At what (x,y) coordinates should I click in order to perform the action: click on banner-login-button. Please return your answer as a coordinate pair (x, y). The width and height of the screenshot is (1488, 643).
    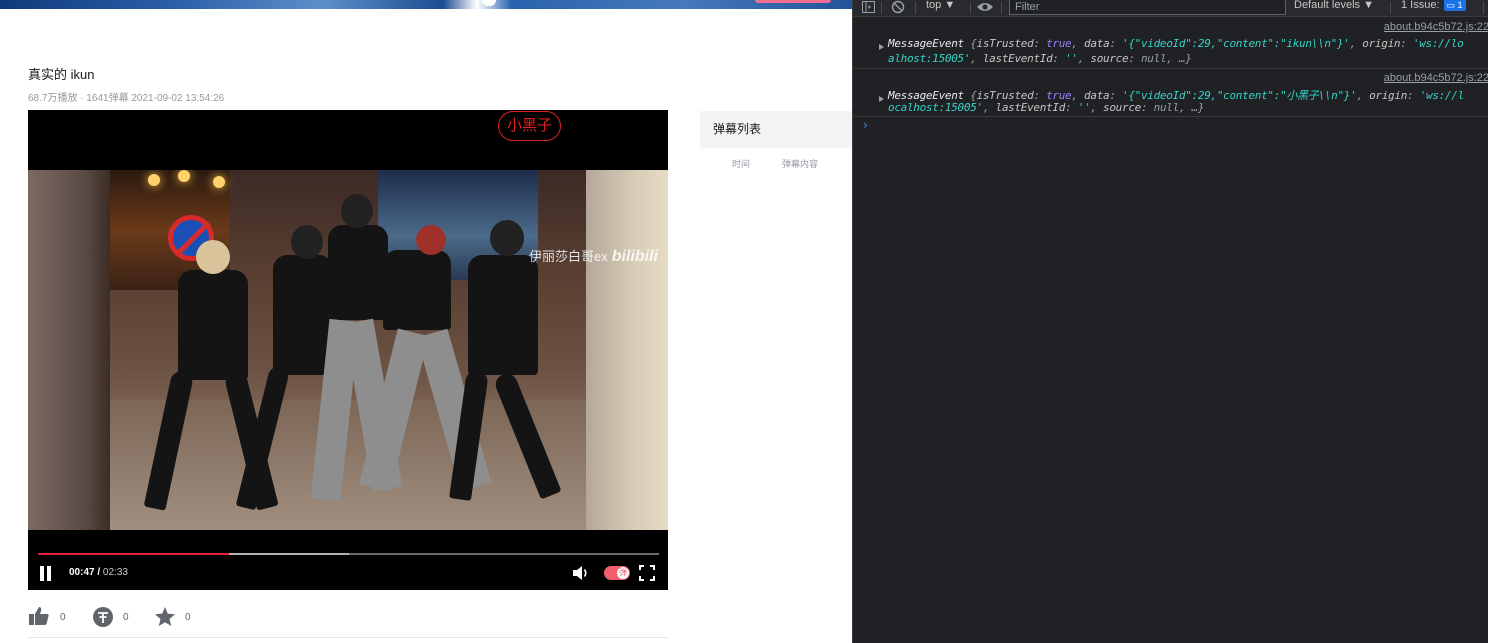
    Looking at the image, I should click on (793, 1).